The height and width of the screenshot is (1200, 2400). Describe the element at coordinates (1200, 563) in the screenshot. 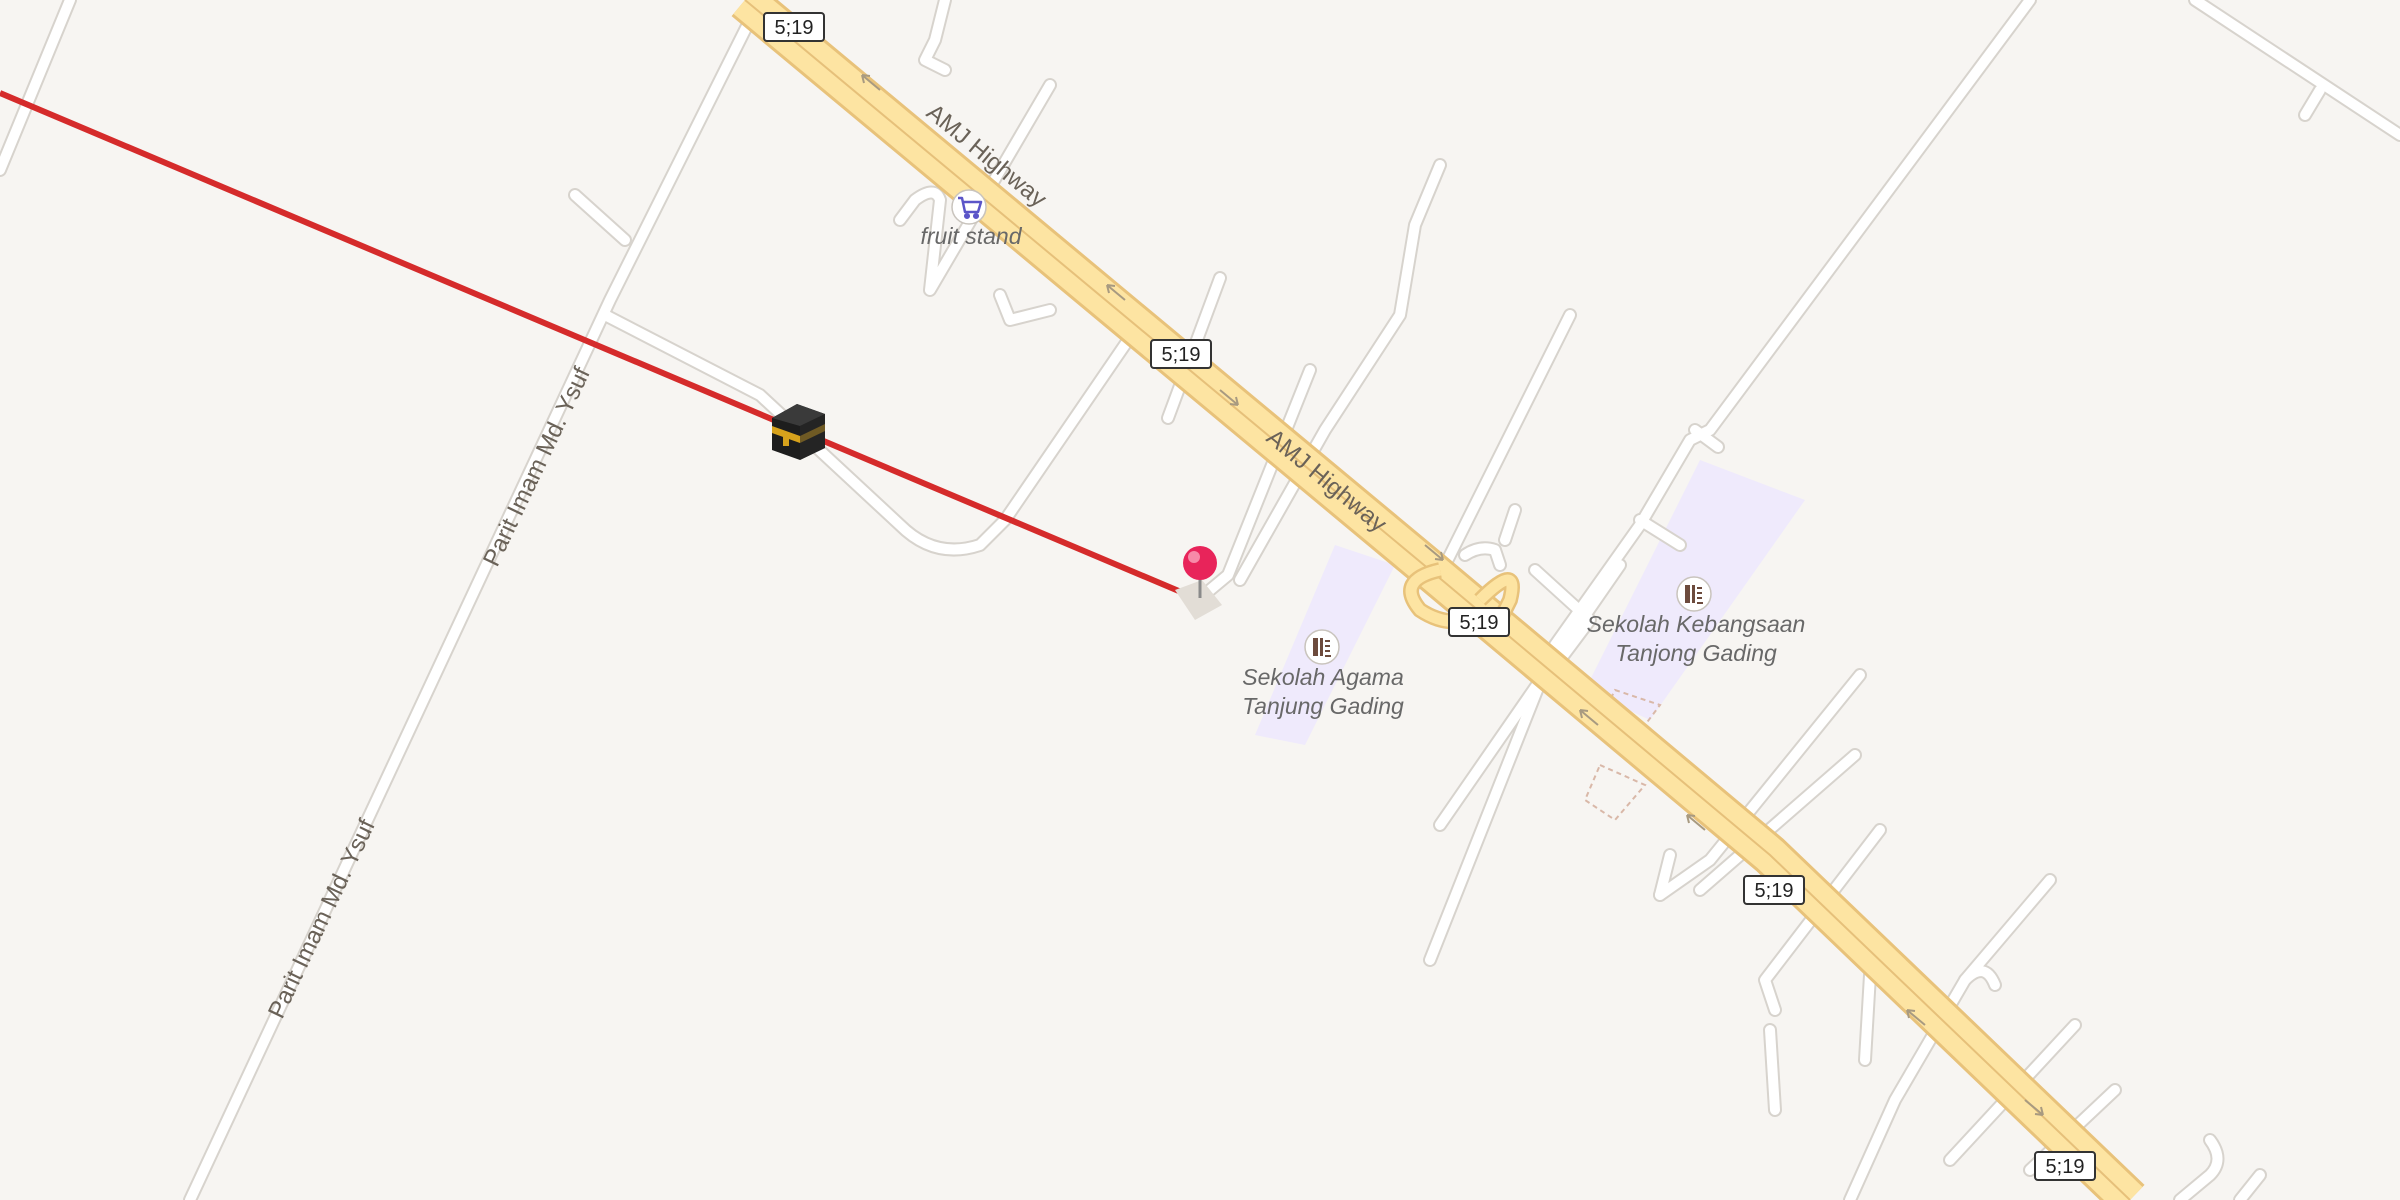

I see `map-pin-icon` at that location.